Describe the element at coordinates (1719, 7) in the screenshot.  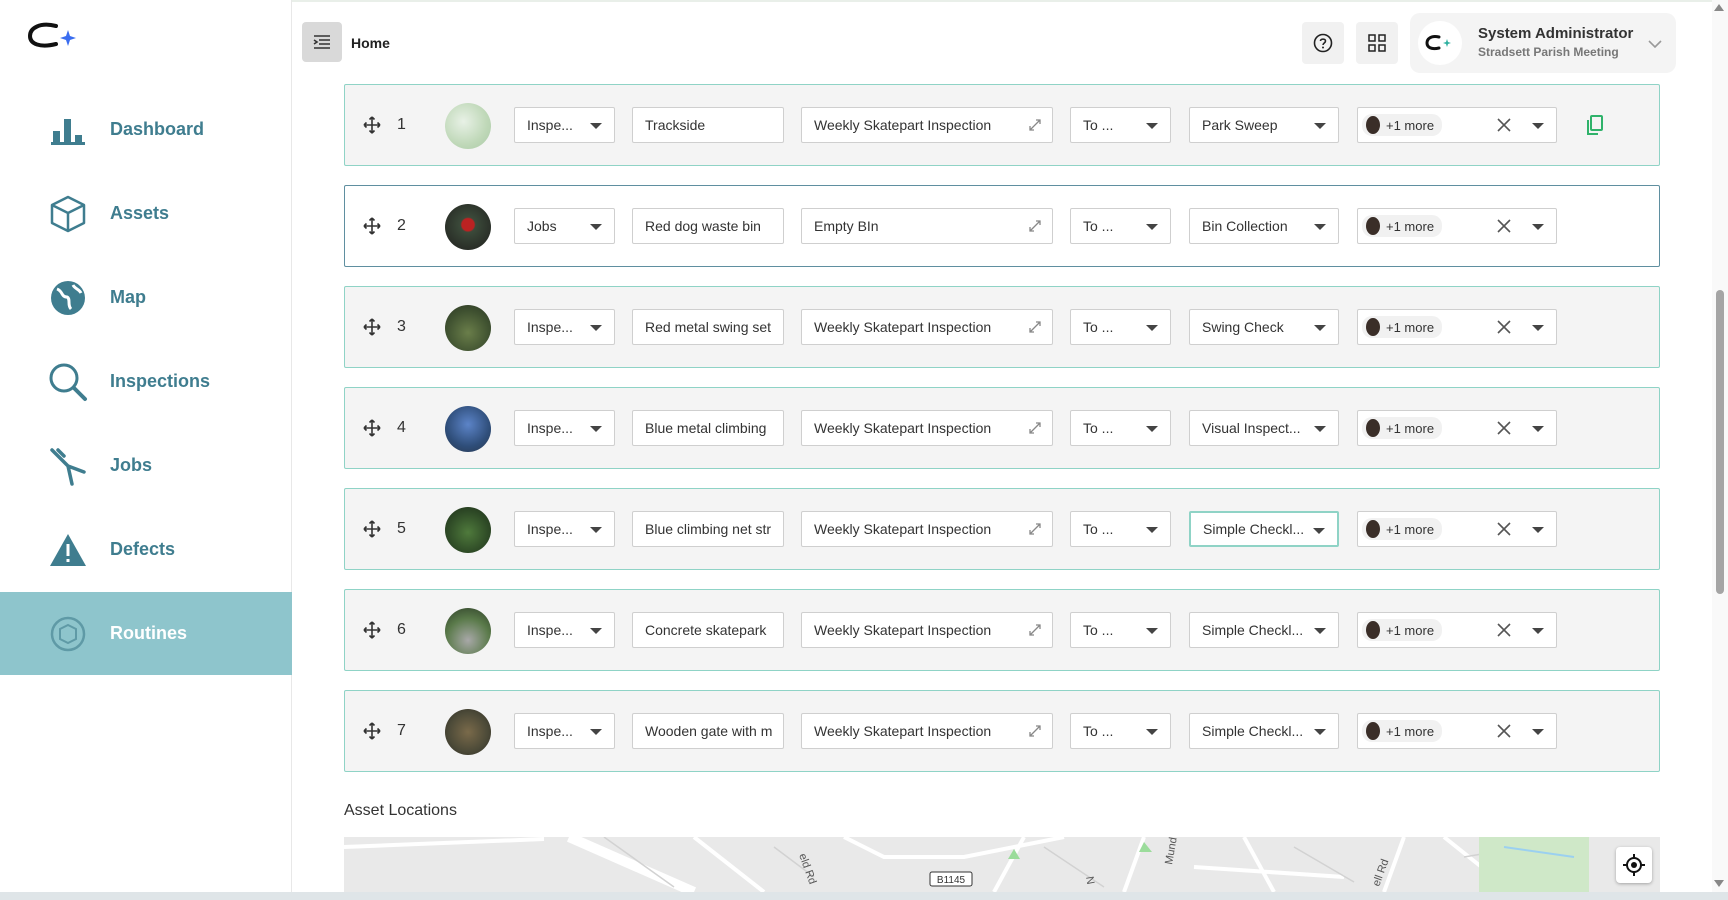
I see `scroll-up-arrow-icon` at that location.